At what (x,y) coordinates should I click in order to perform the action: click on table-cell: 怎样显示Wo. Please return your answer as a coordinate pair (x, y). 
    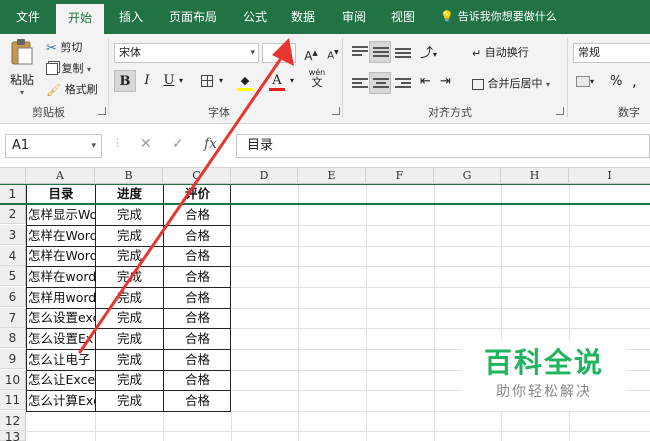
    Looking at the image, I should click on (61, 215).